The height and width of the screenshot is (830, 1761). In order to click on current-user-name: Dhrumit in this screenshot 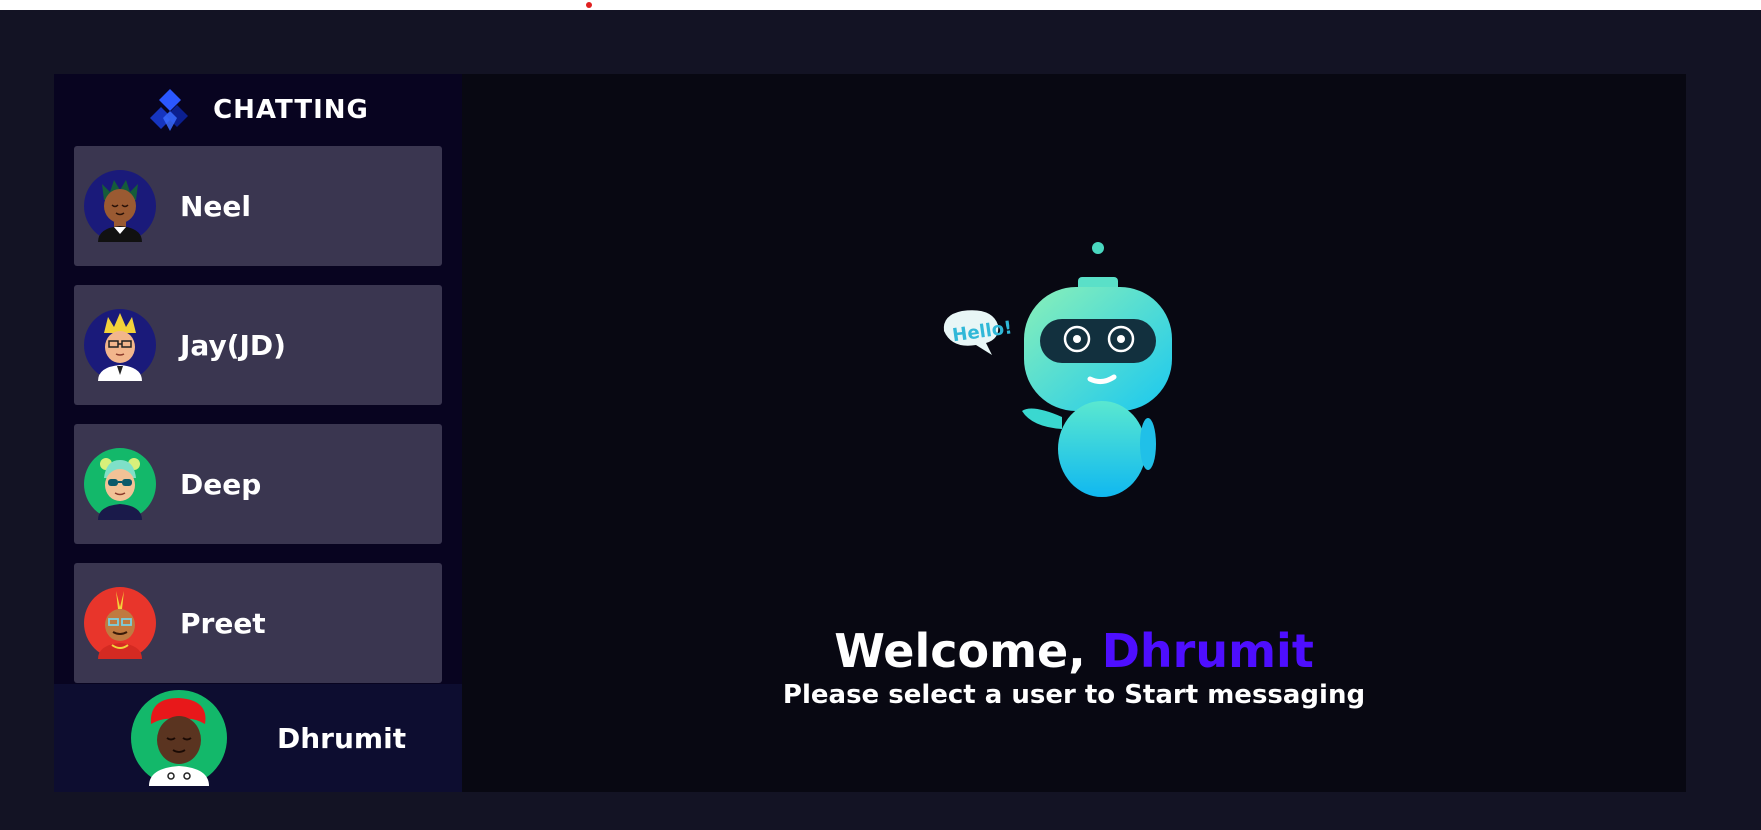, I will do `click(342, 738)`.